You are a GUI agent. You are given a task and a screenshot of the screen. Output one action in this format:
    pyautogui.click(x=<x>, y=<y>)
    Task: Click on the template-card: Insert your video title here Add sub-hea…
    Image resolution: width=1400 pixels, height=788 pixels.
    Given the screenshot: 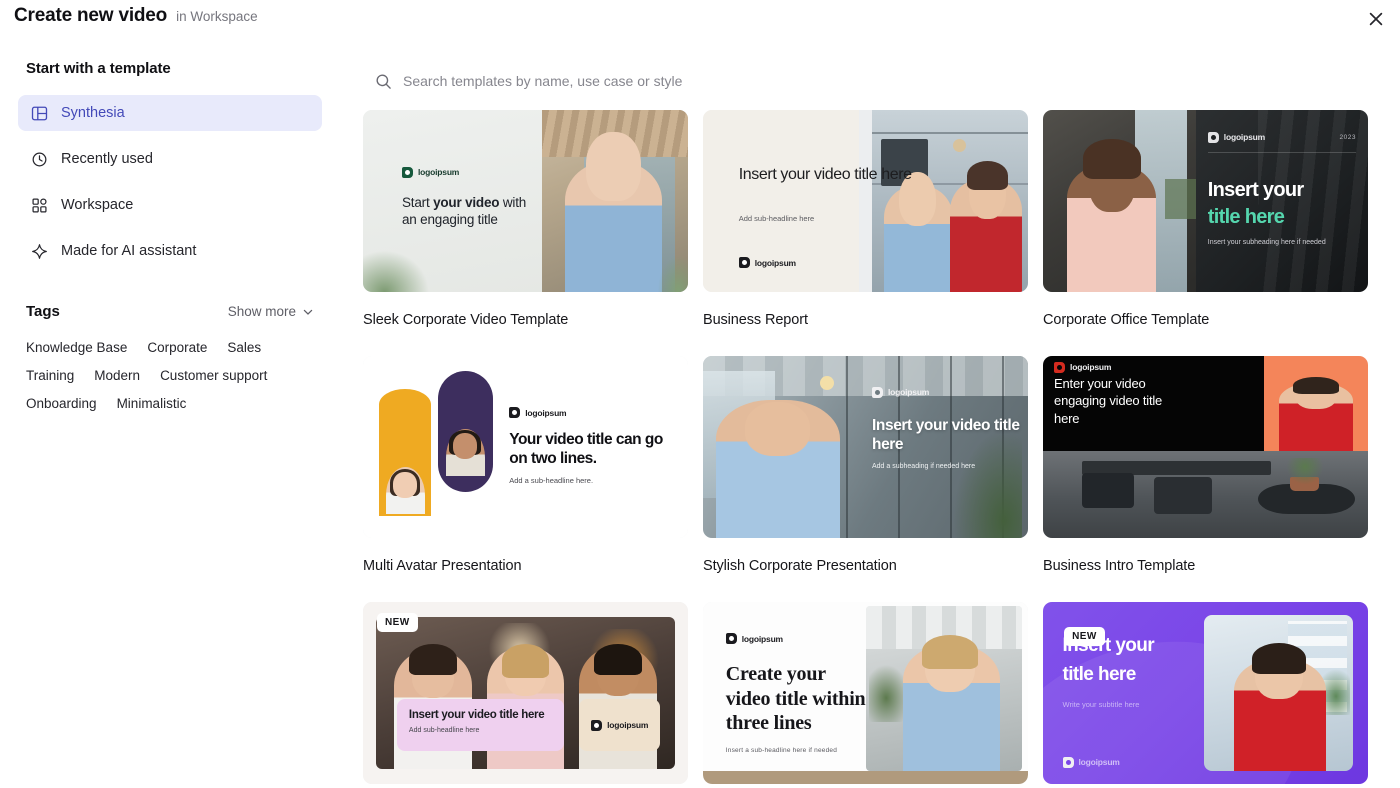 What is the action you would take?
    pyautogui.click(x=865, y=219)
    